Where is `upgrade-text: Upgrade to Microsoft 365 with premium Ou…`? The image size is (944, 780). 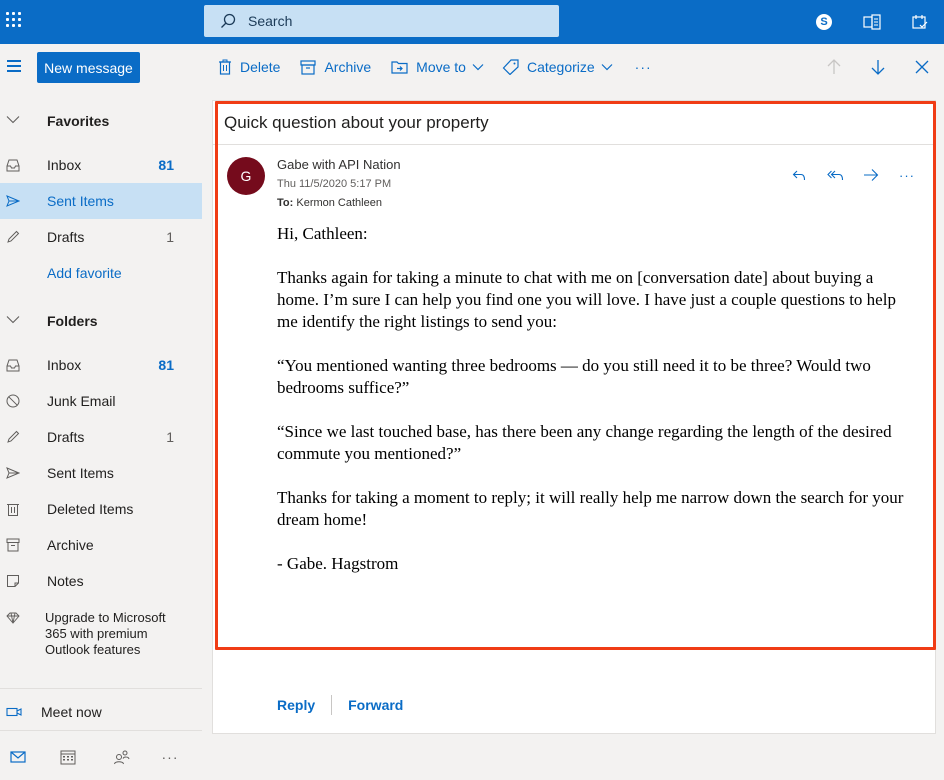
upgrade-text: Upgrade to Microsoft 365 with premium Ou… is located at coordinates (105, 633).